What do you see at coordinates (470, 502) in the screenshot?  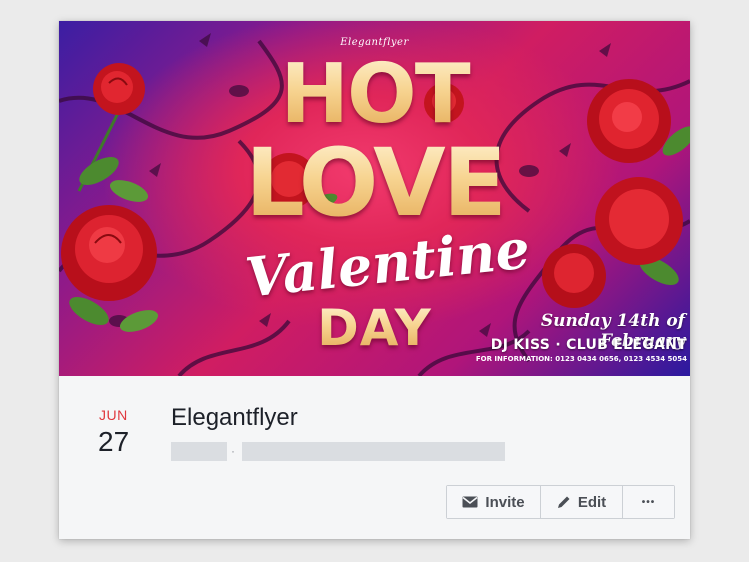 I see `envelope-icon` at bounding box center [470, 502].